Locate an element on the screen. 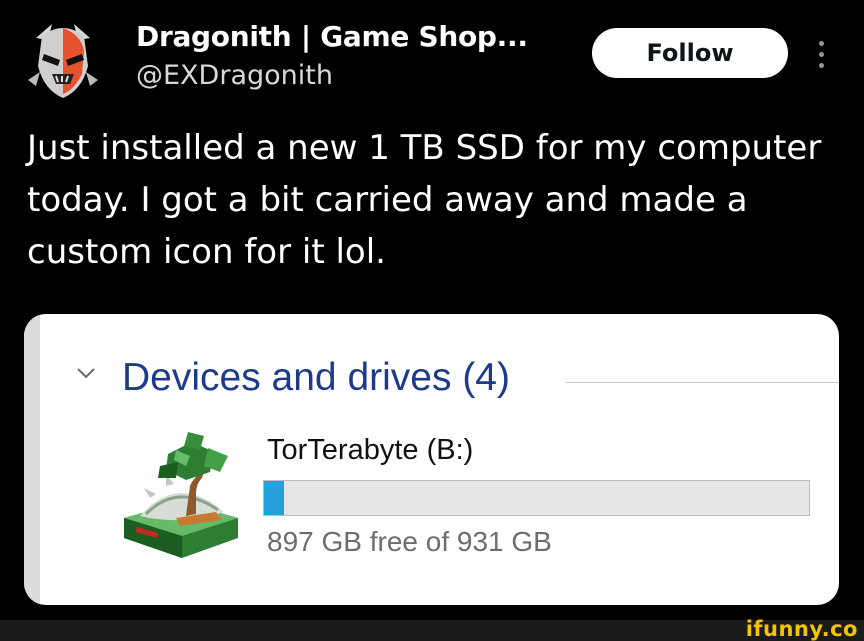  tortoise-drive-icon is located at coordinates (181, 495).